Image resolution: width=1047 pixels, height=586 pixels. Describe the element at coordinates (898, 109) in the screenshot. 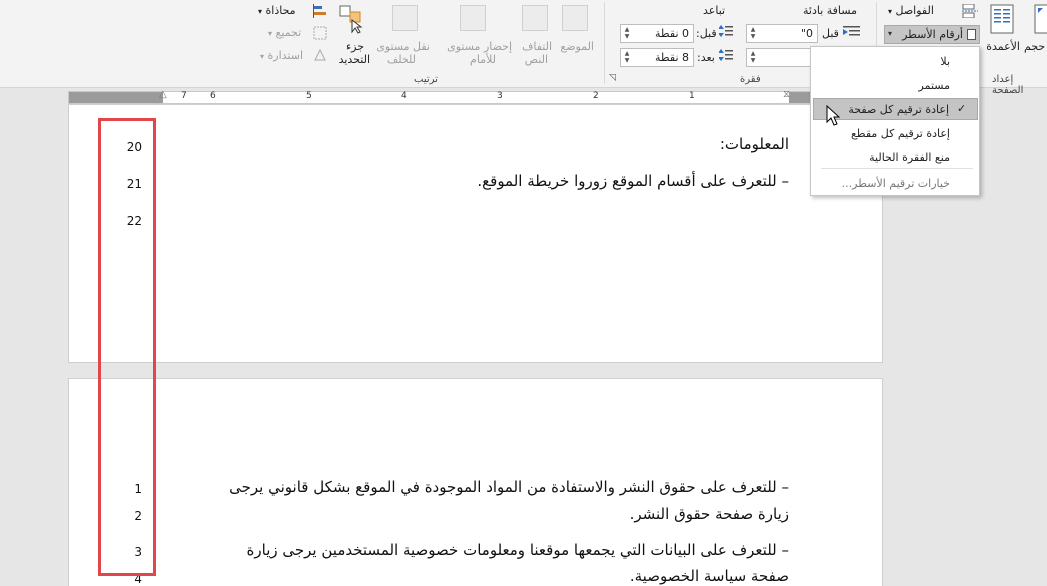

I see `menu-item-label: إعادة ترقيم كل صفحة` at that location.